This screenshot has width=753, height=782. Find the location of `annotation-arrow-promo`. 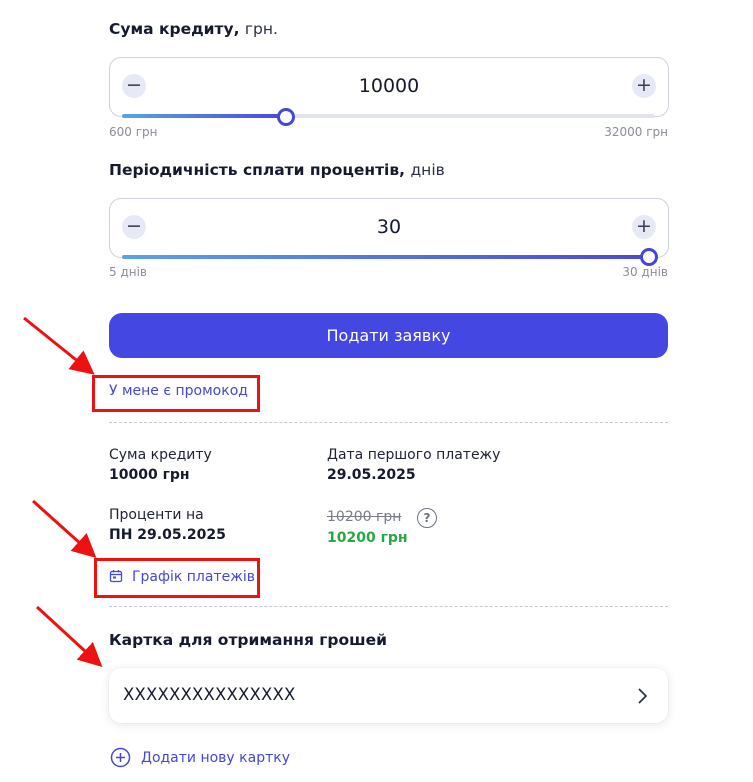

annotation-arrow-promo is located at coordinates (59, 345).